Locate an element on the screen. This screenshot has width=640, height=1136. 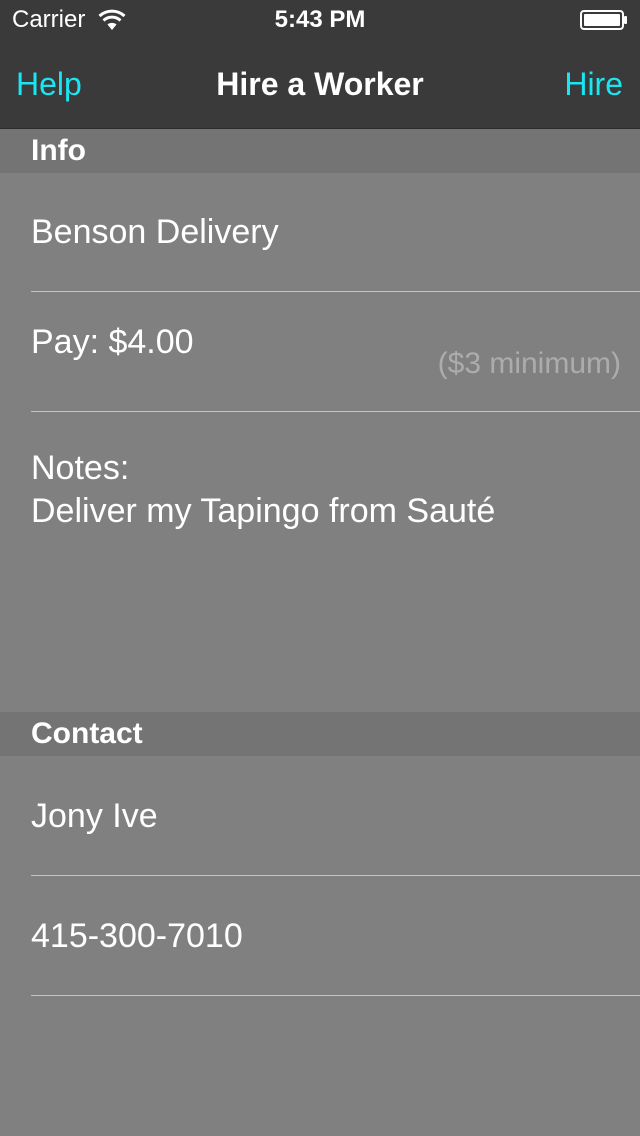
notes-text-area: Deliver my Tapingo from Sauté is located at coordinates (263, 511).